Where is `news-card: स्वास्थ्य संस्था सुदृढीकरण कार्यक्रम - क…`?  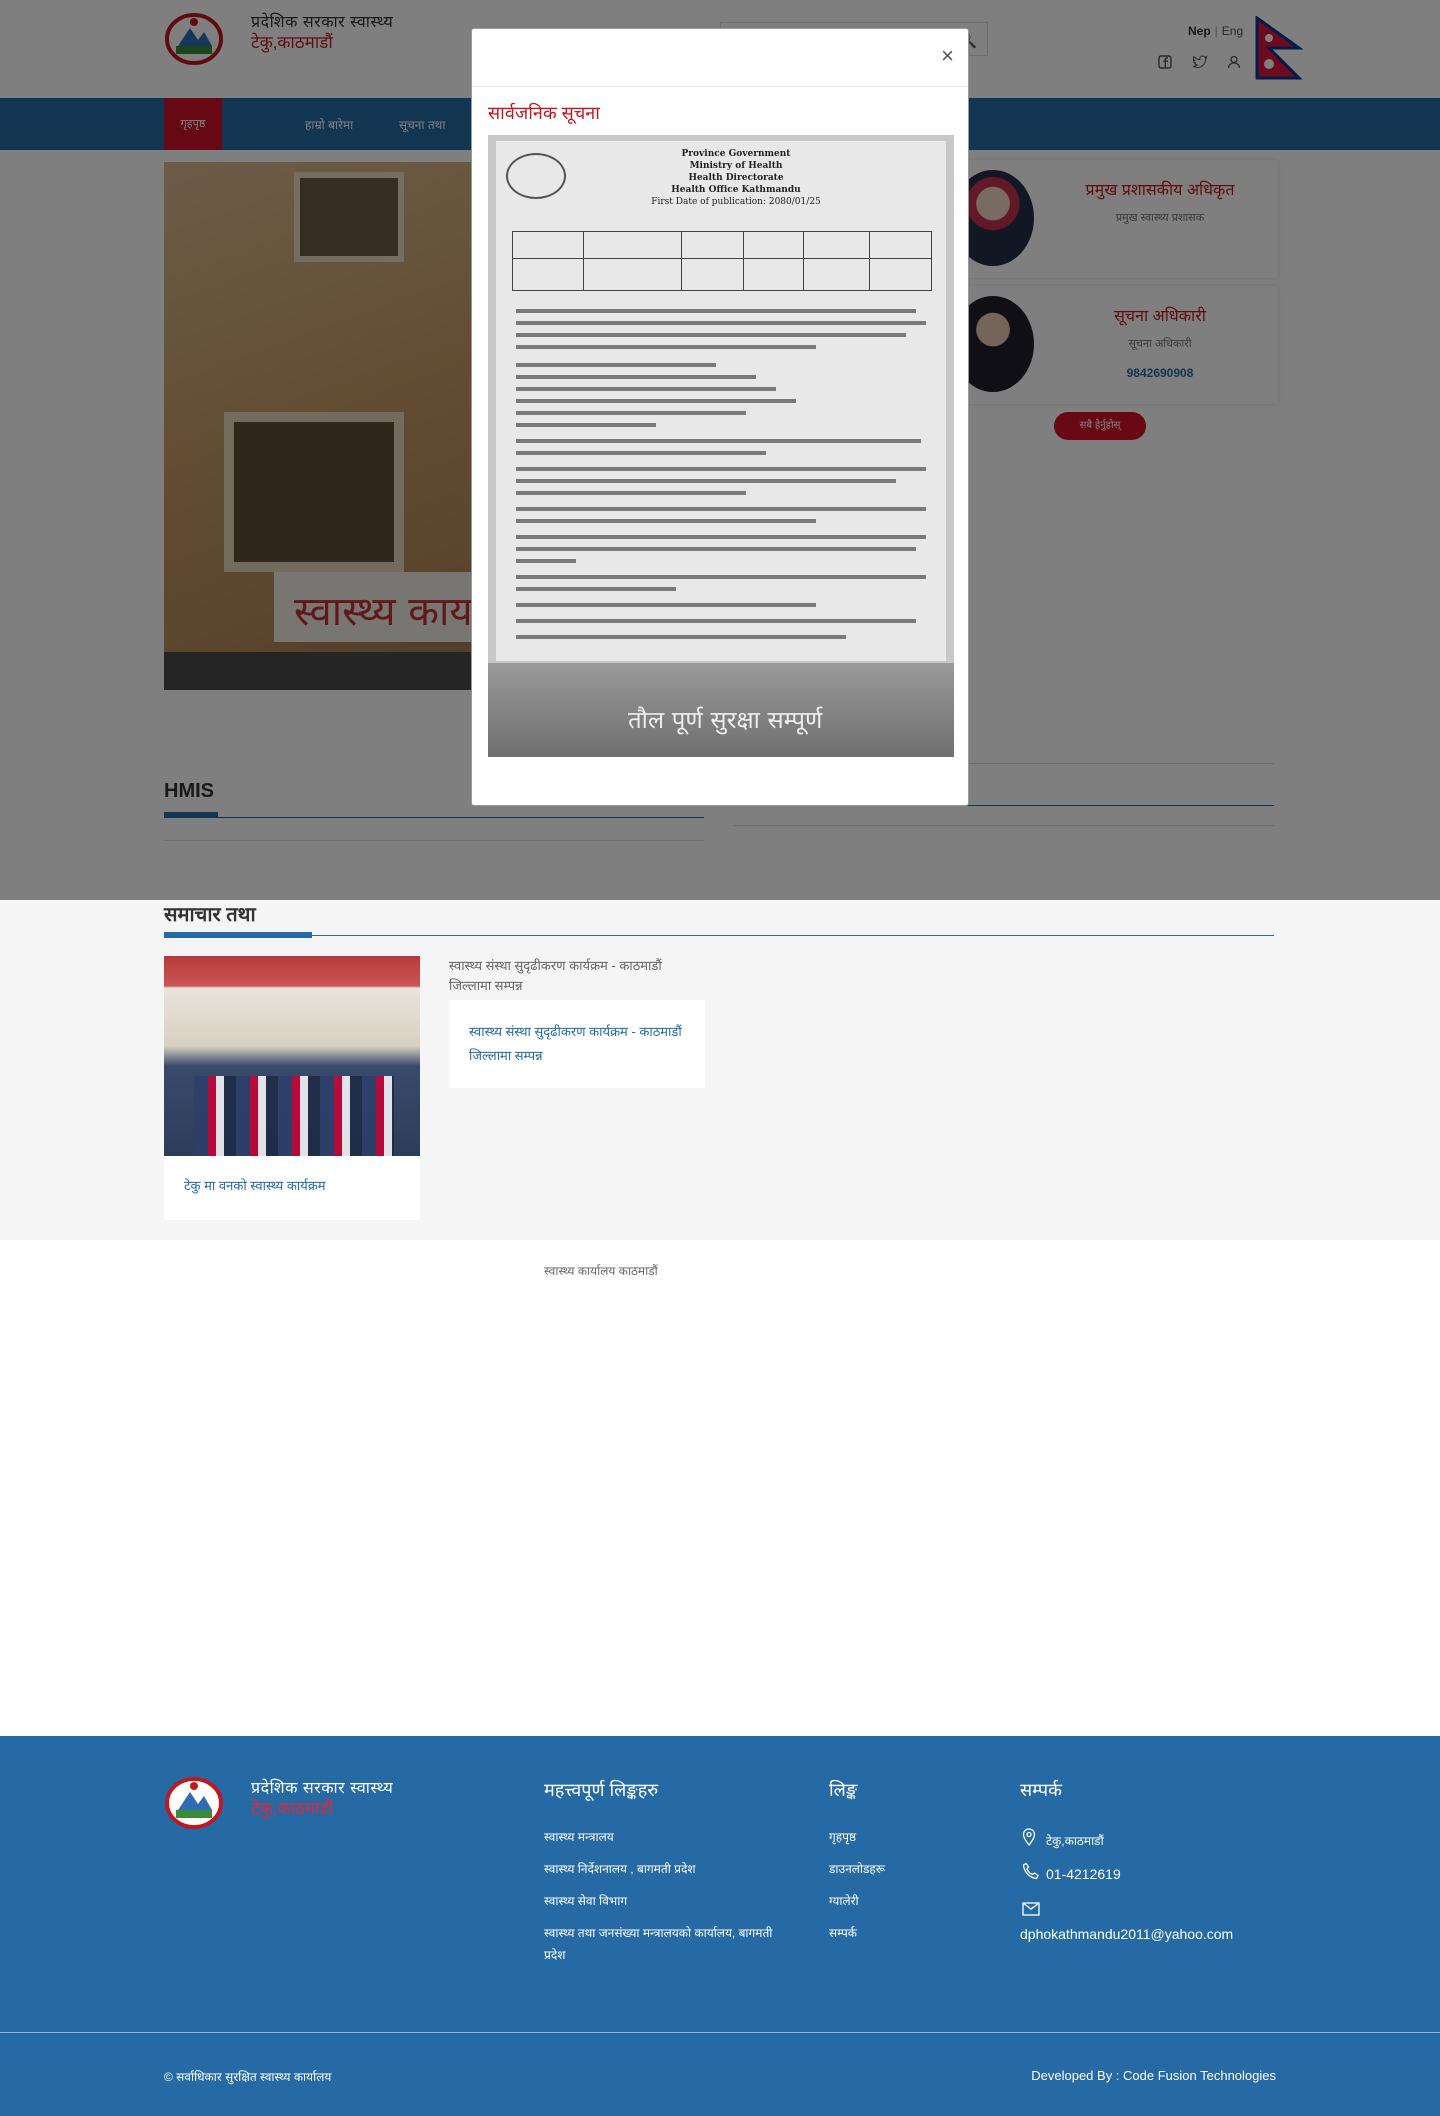
news-card: स्वास्थ्य संस्था सुदृढीकरण कार्यक्रम - क… is located at coordinates (577, 1044).